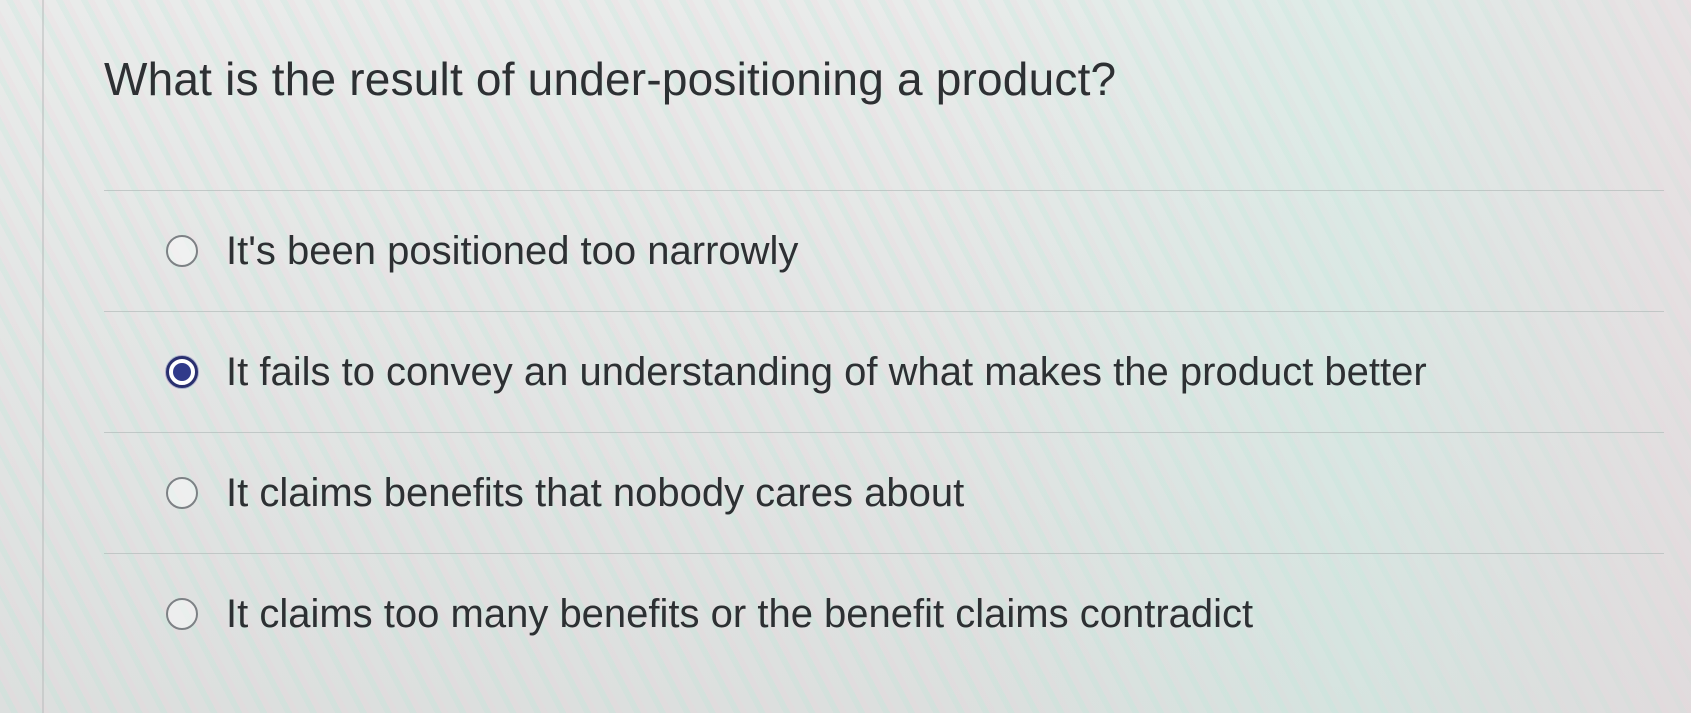  I want to click on radio-dot-icon, so click(182, 372).